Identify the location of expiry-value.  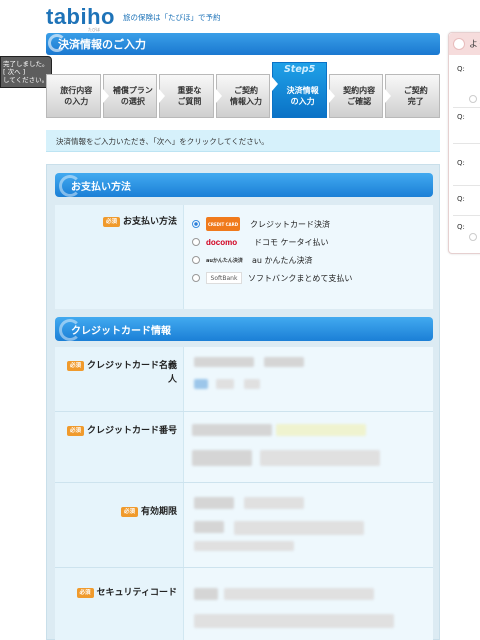
(308, 525).